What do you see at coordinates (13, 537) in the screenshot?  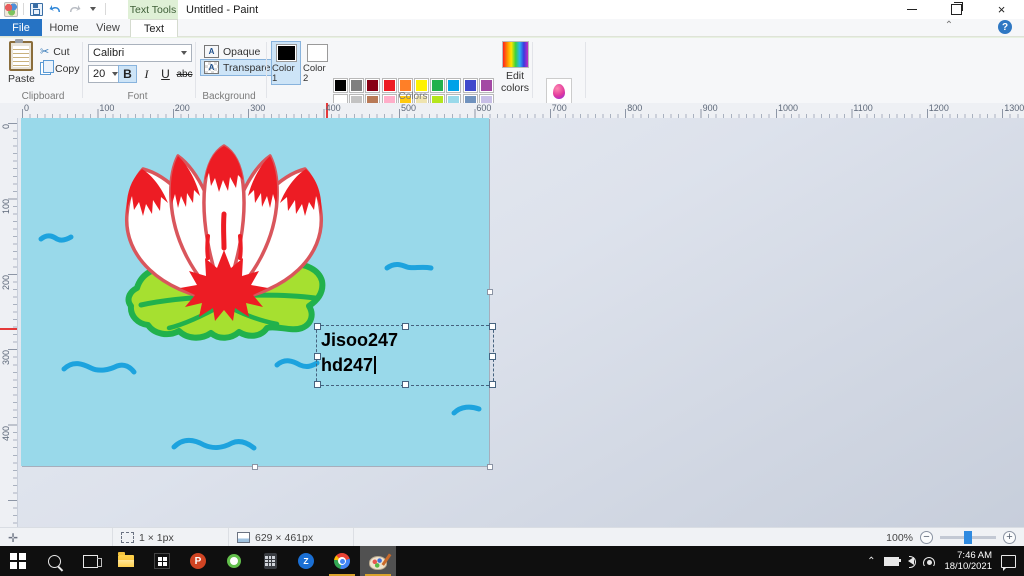 I see `cursor-position-icon: ✛` at bounding box center [13, 537].